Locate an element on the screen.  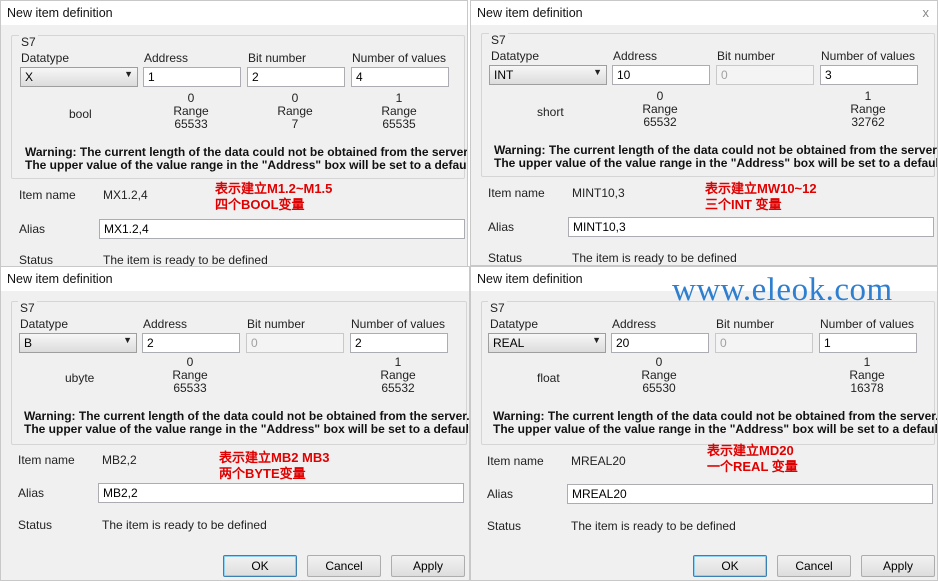
range-max: 16378 is located at coordinates (867, 388).